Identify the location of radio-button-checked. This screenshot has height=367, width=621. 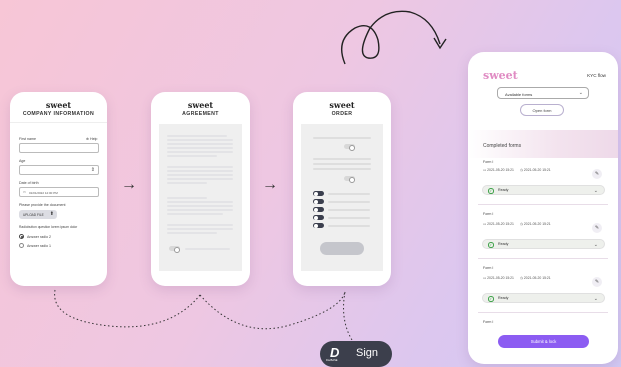
(21, 236).